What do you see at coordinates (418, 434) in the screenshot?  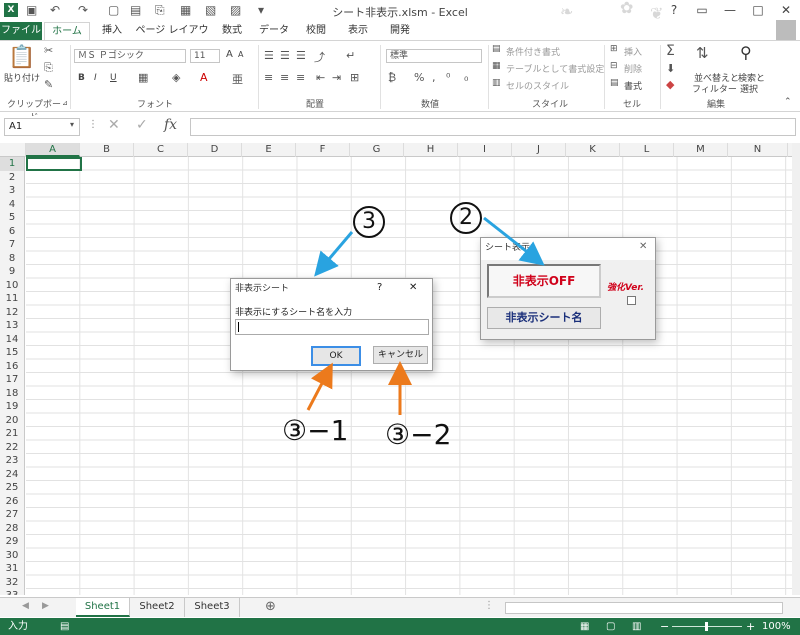 I see `callout-3-2: ③−2` at bounding box center [418, 434].